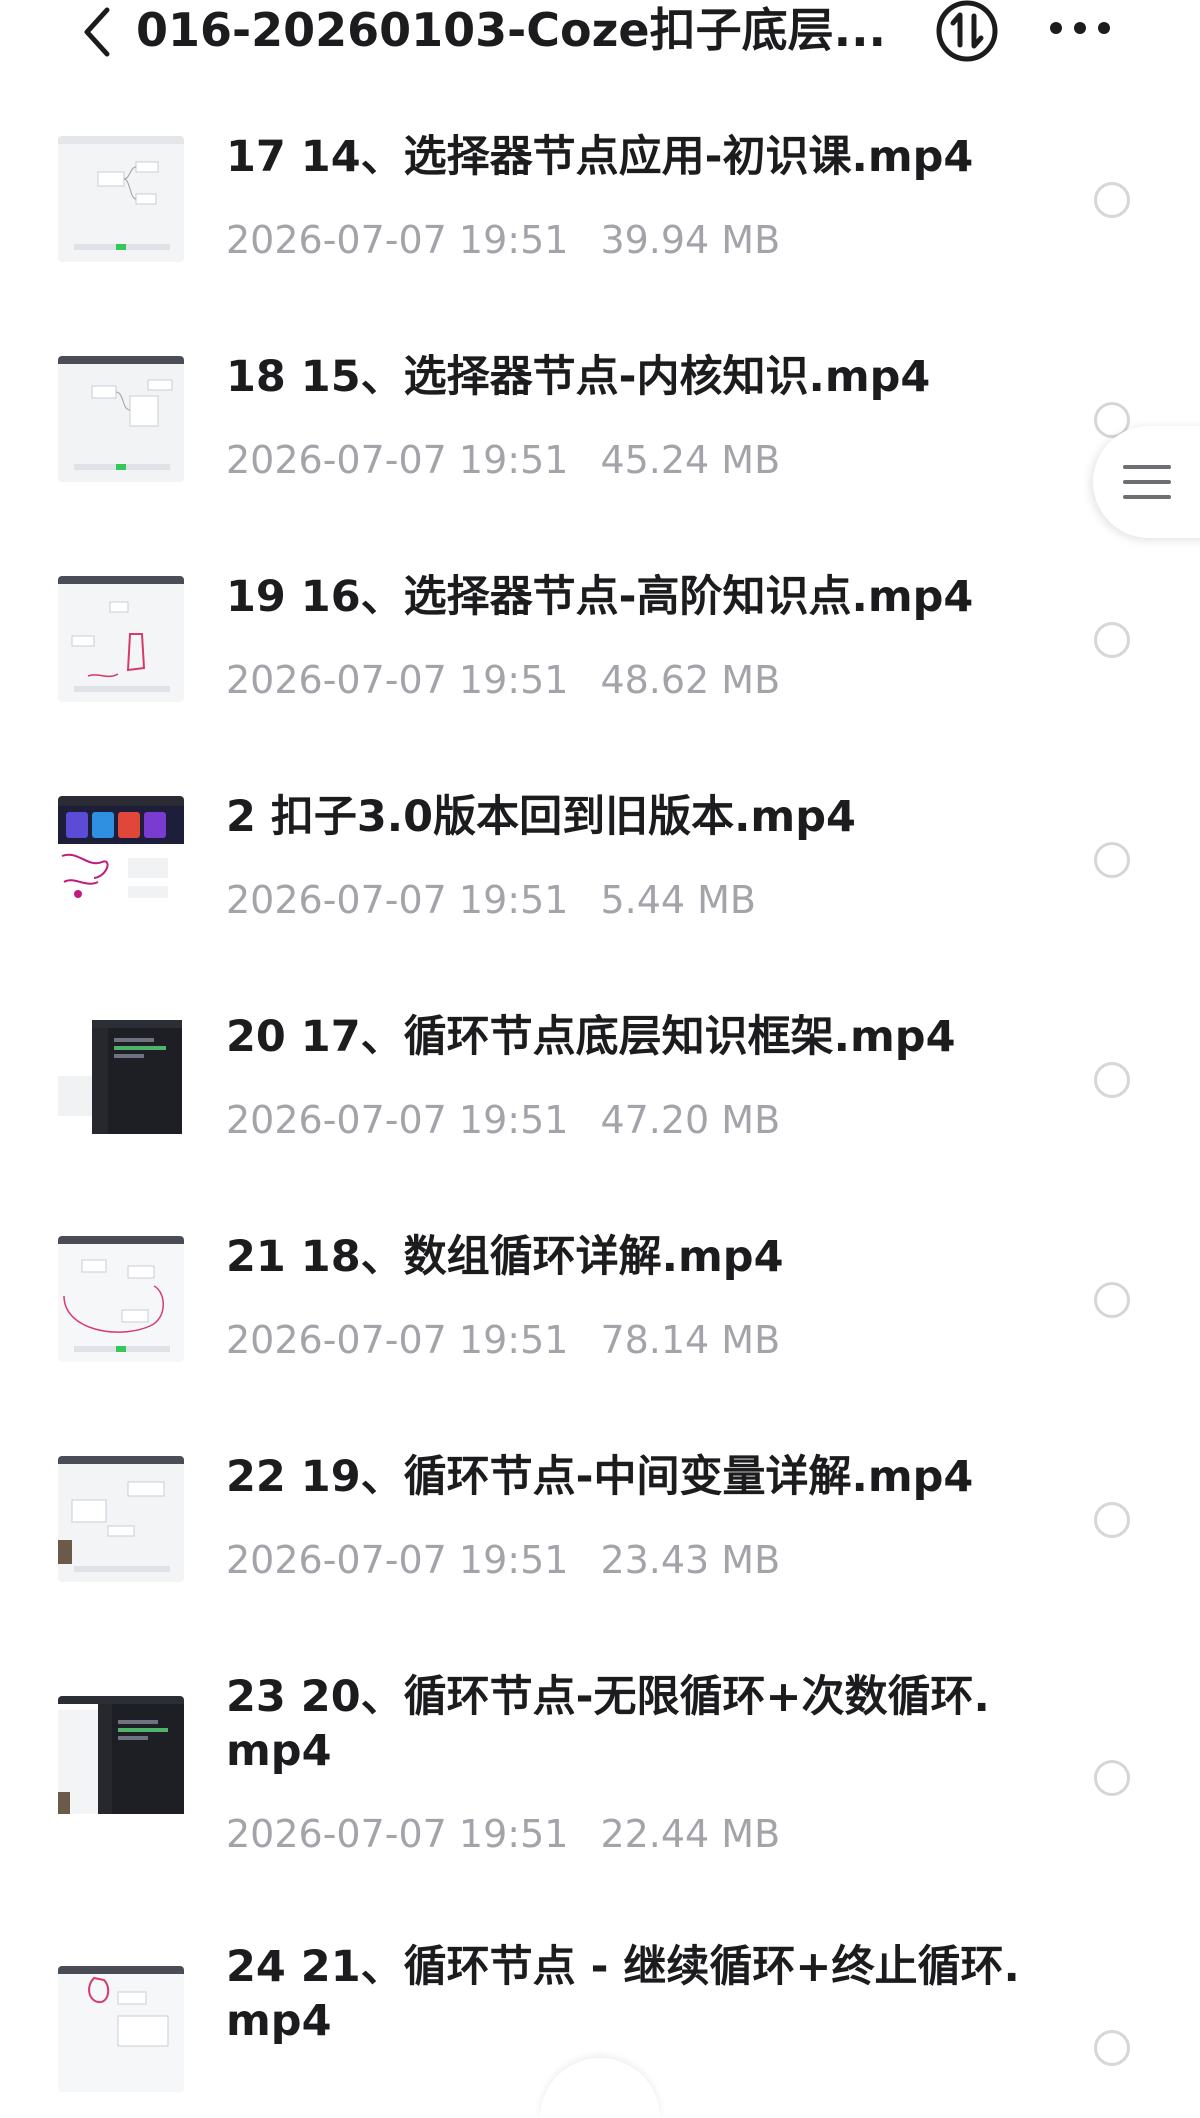  Describe the element at coordinates (600, 1477) in the screenshot. I see `file-name: 22 19、循环节点-中间变量详解.mp4` at that location.